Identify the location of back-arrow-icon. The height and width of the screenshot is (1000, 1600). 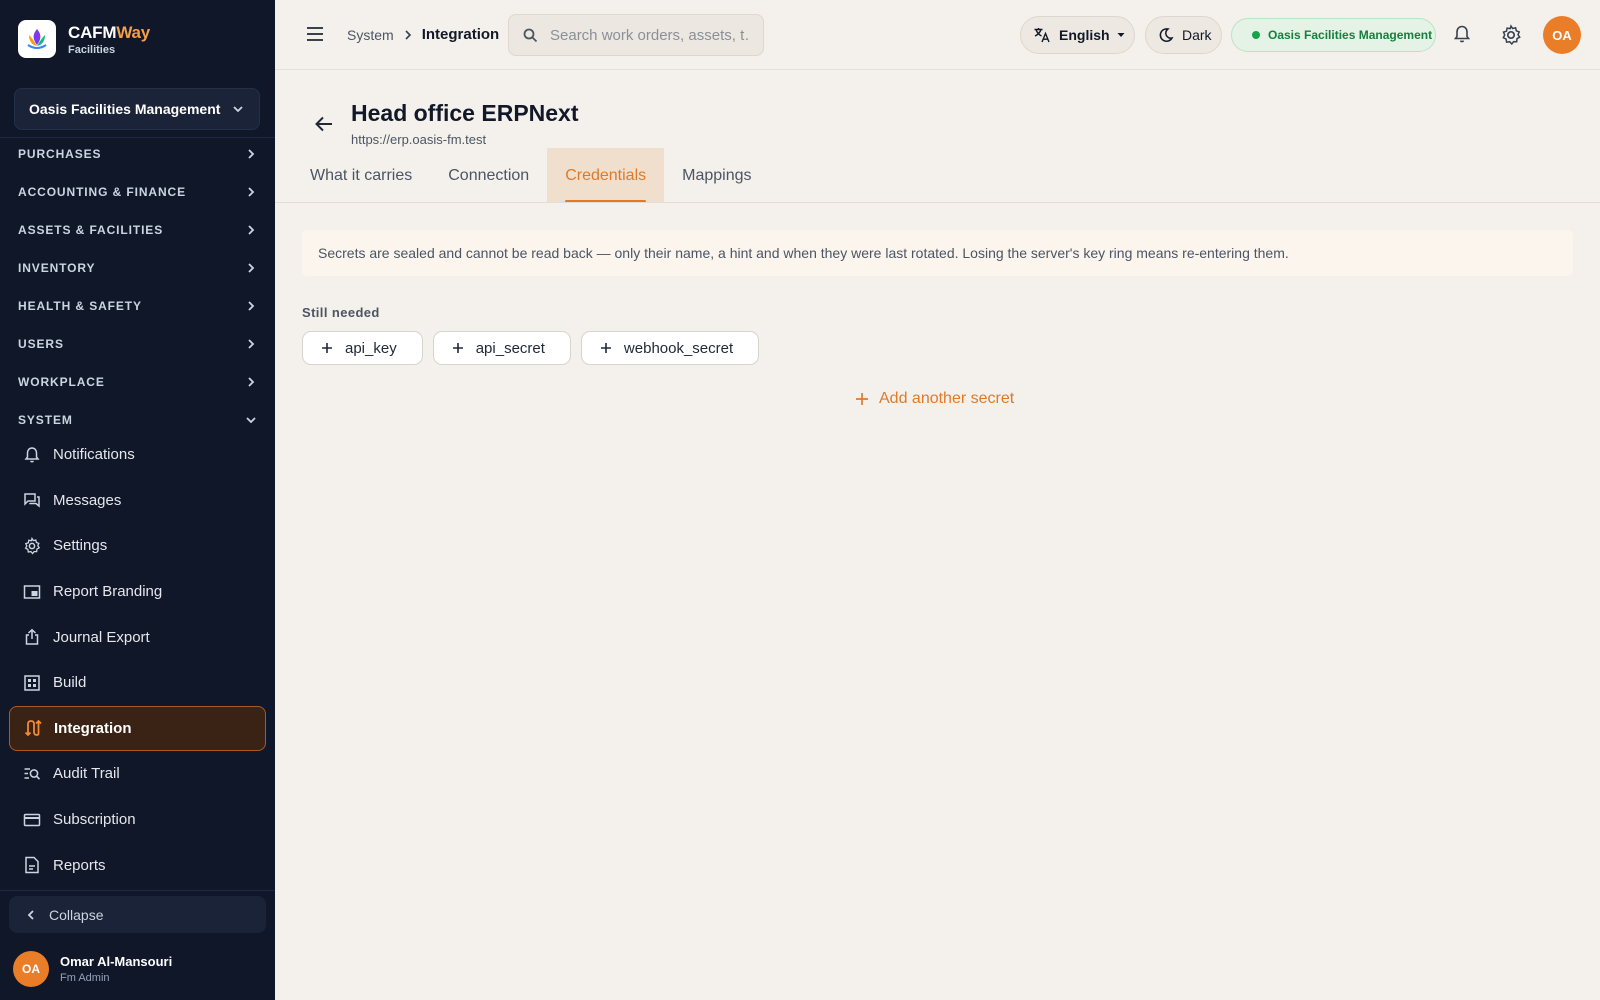
(324, 126).